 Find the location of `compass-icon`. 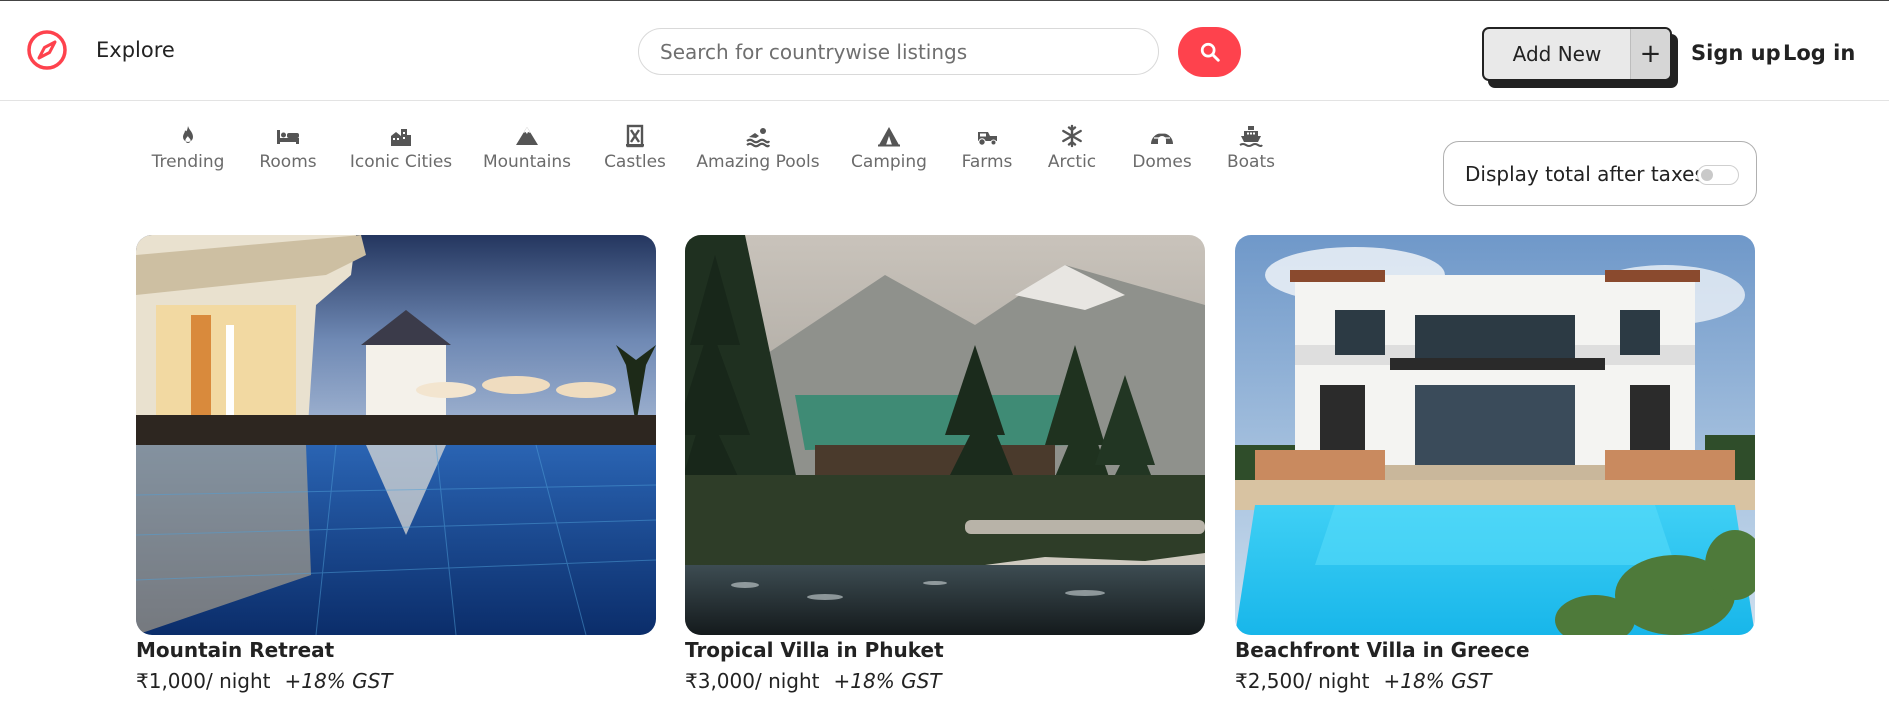

compass-icon is located at coordinates (47, 50).